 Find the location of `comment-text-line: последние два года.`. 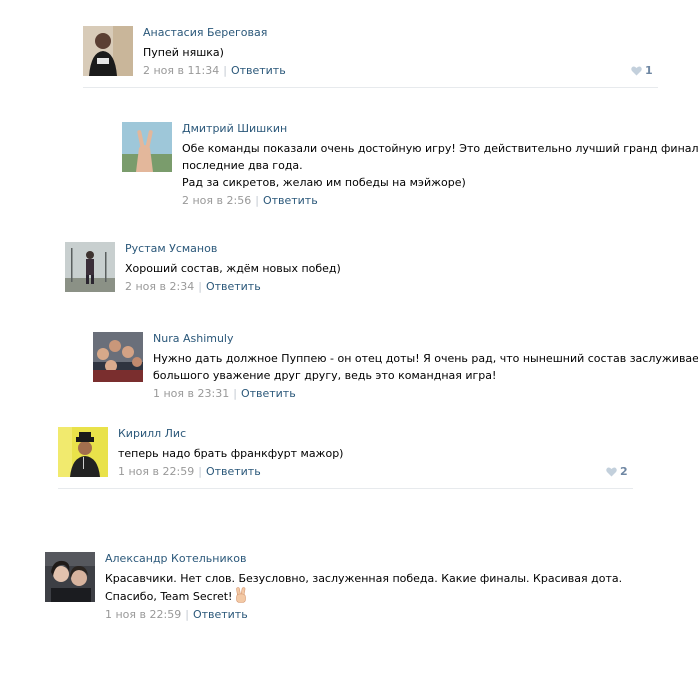

comment-text-line: последние два года. is located at coordinates (242, 165).